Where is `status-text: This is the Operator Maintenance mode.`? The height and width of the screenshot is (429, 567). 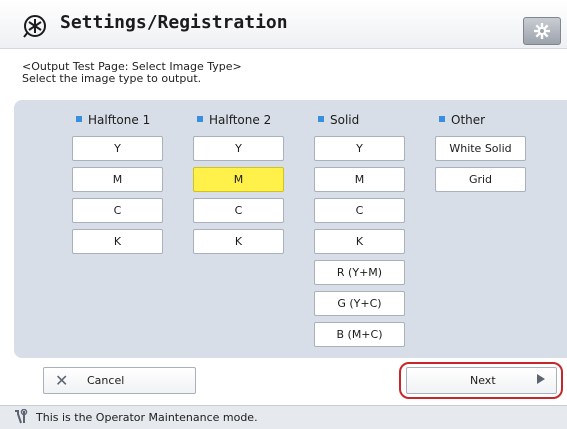 status-text: This is the Operator Maintenance mode. is located at coordinates (147, 417).